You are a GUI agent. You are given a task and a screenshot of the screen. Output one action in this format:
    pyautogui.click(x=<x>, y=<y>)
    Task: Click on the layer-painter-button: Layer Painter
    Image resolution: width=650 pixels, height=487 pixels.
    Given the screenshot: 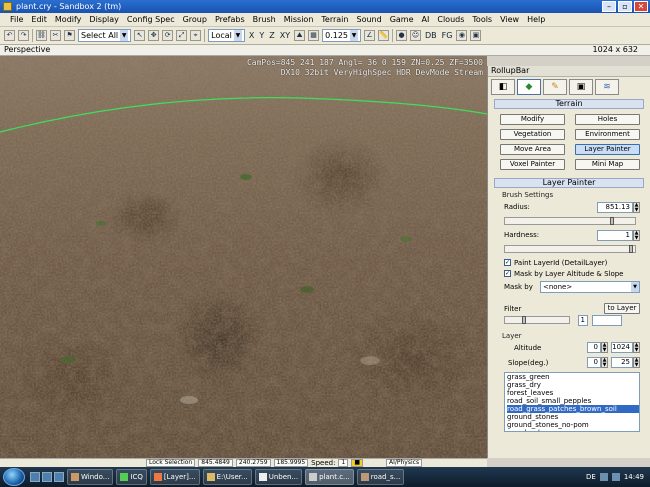 What is the action you would take?
    pyautogui.click(x=607, y=149)
    